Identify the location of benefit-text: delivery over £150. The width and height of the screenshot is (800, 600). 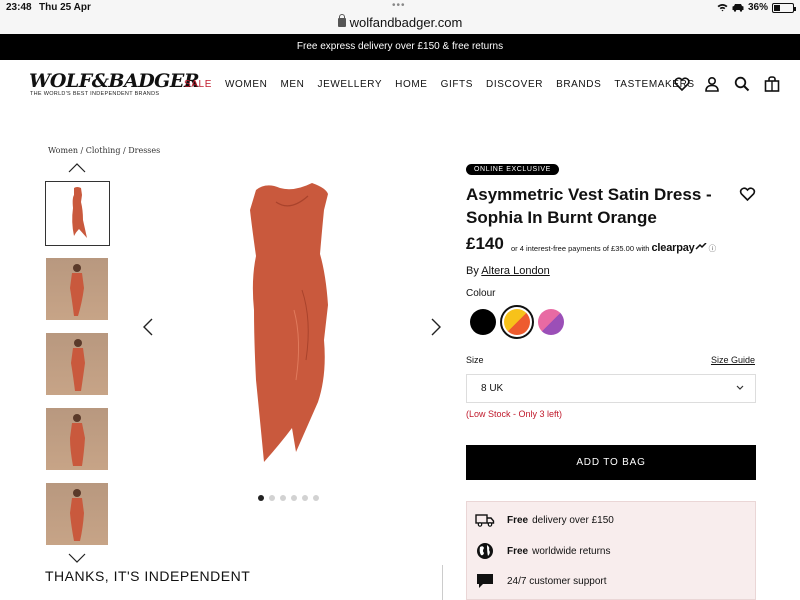
(573, 520).